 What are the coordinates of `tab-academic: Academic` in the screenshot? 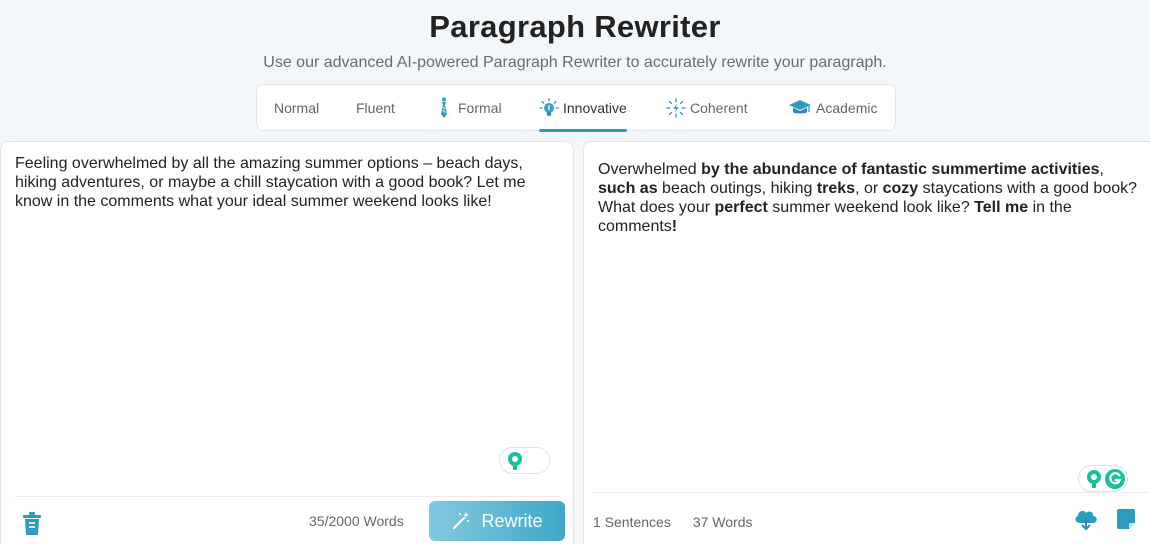 It's located at (832, 108).